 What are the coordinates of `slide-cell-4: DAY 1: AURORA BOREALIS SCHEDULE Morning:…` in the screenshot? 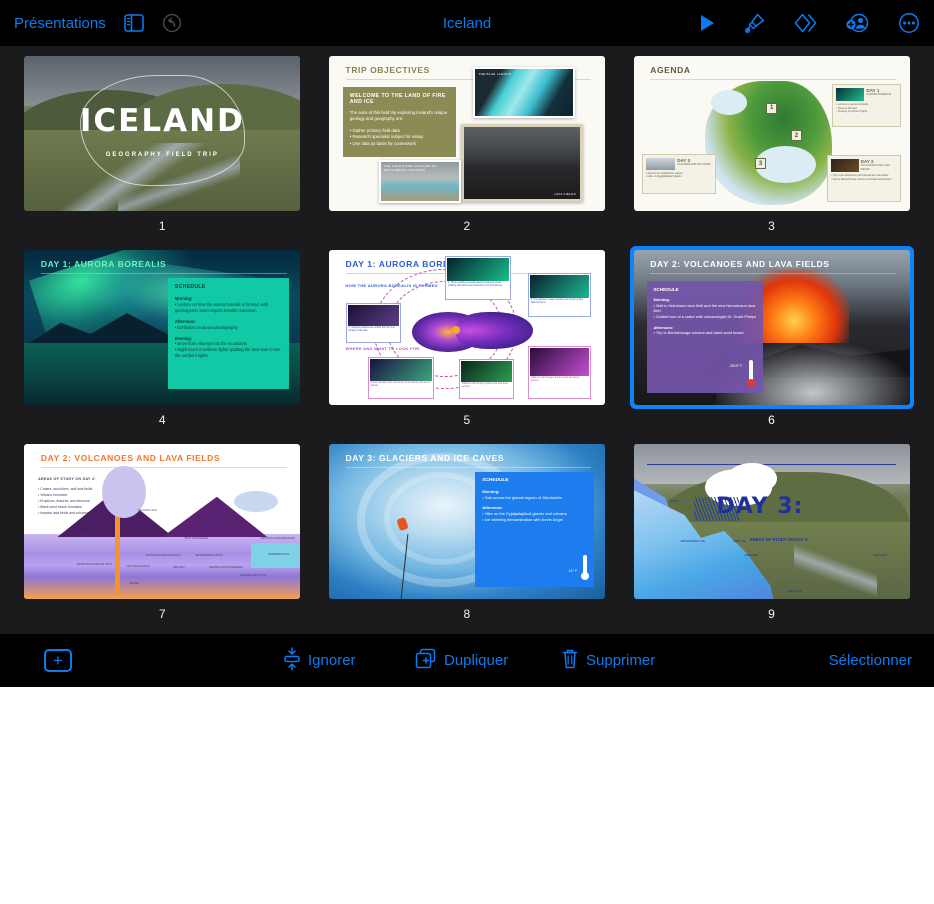 It's located at (162, 343).